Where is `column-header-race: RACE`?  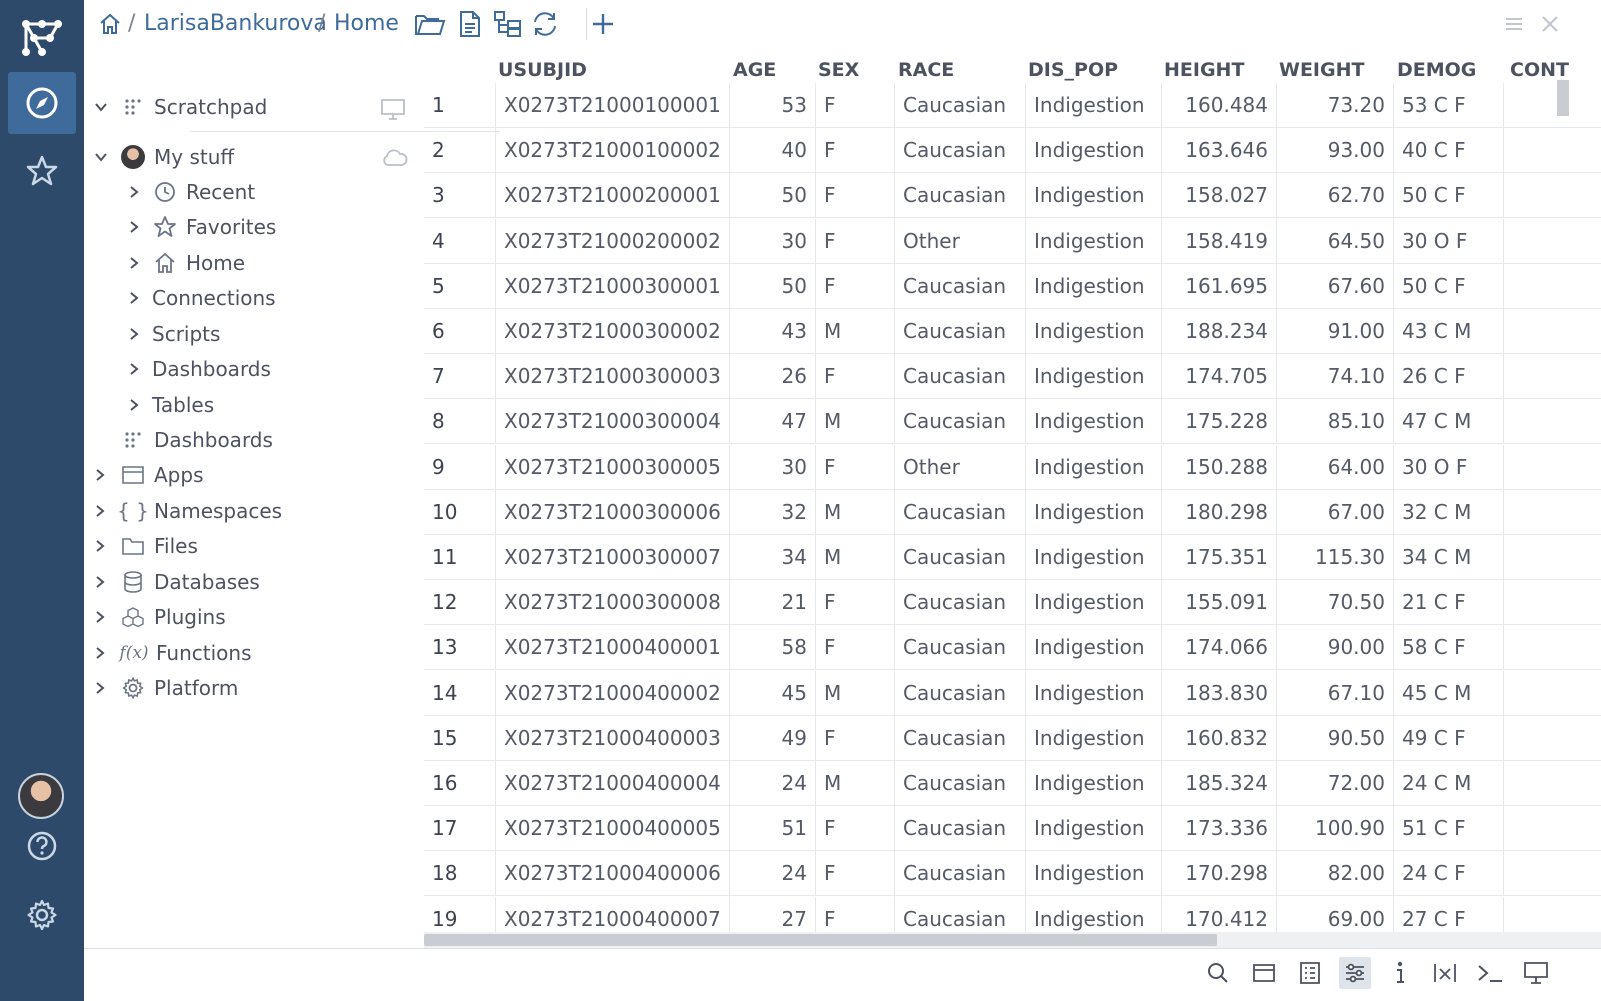 column-header-race: RACE is located at coordinates (926, 67).